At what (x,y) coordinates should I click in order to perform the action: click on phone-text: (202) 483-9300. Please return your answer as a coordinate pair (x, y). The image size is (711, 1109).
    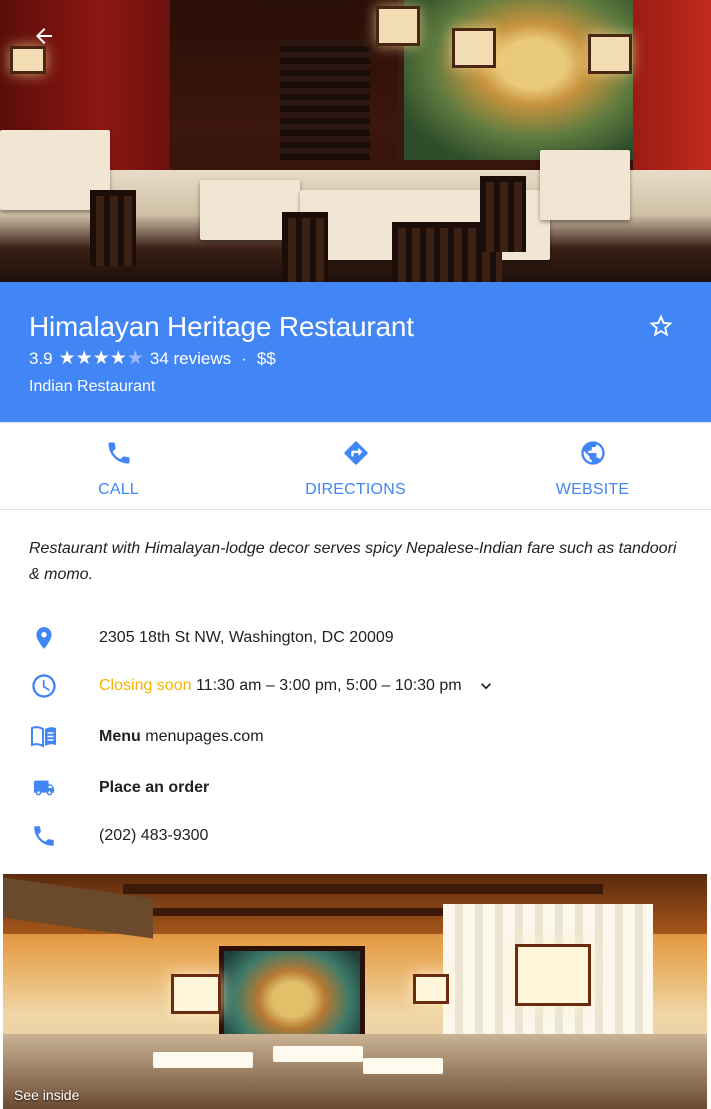
    Looking at the image, I should click on (154, 835).